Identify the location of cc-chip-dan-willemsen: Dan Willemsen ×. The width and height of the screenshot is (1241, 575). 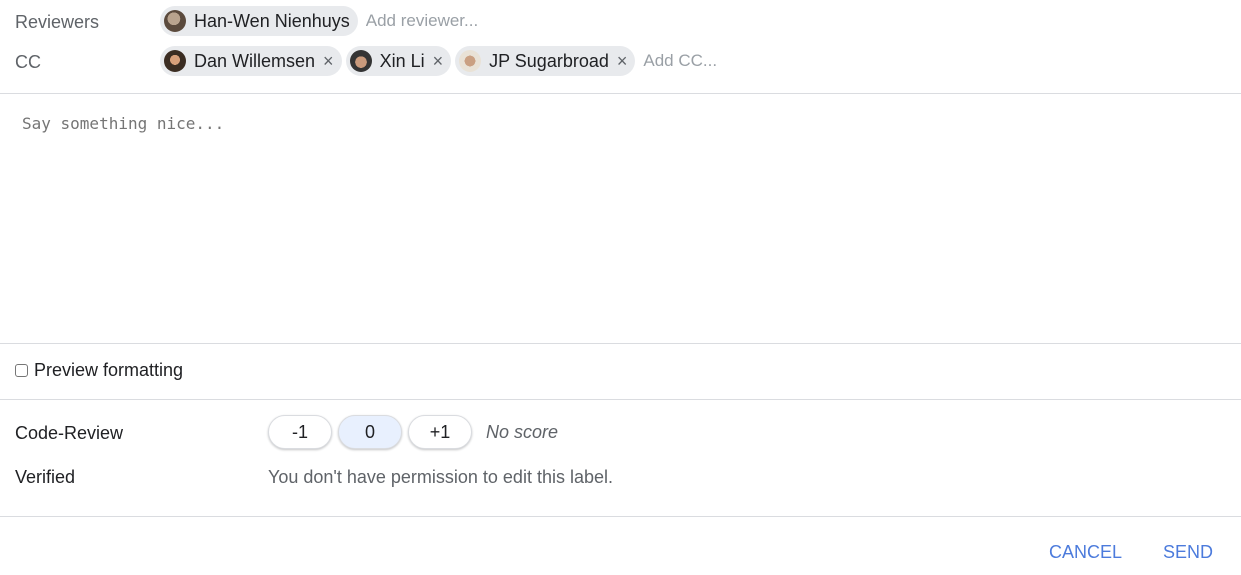
(251, 61).